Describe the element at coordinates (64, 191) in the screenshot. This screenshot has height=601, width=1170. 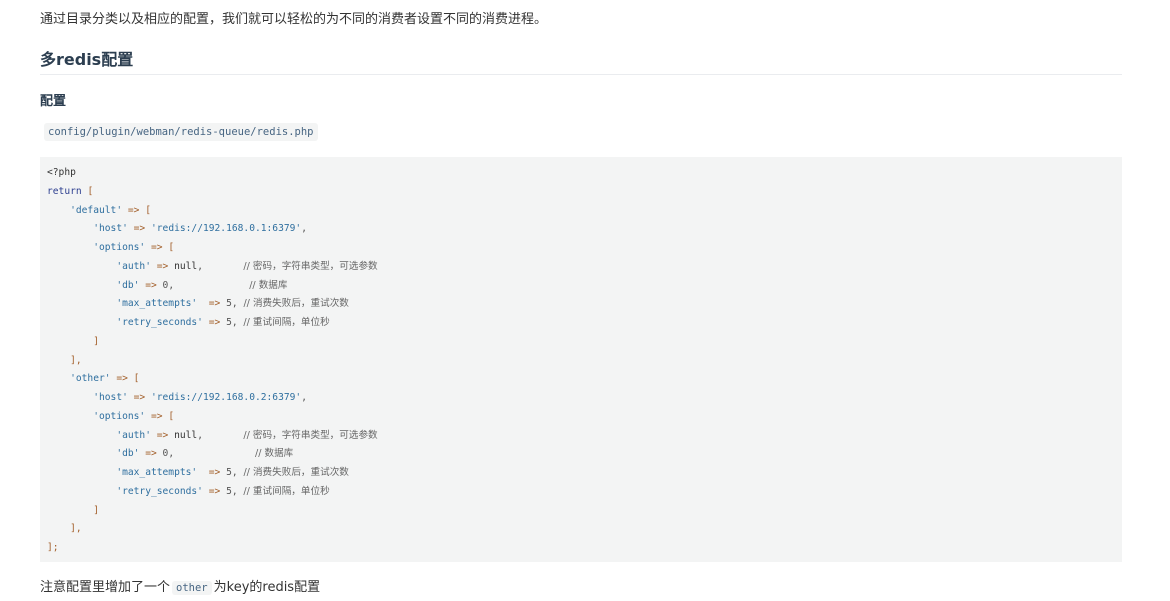
I see `return-keyword: return` at that location.